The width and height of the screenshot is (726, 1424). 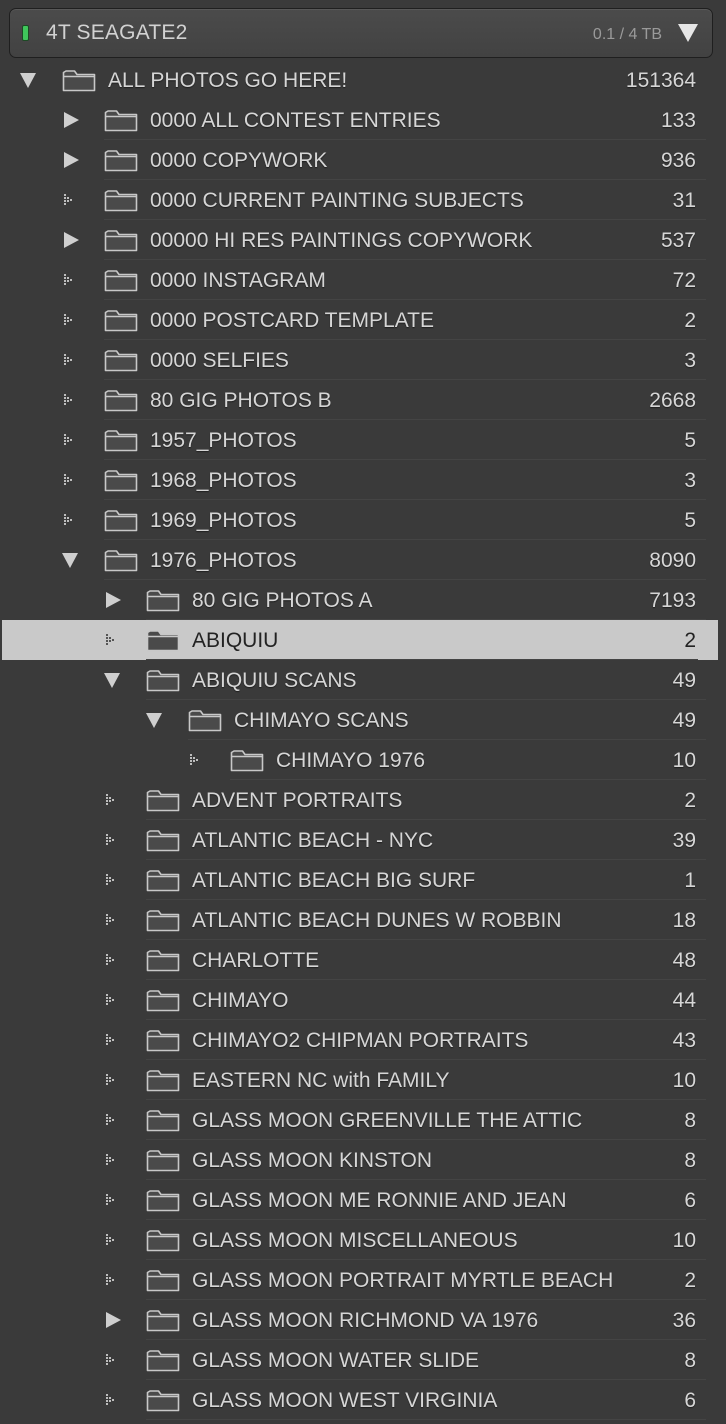 I want to click on folder-row: 0000 CURRENT PAINTING SUBJECTS 31, so click(x=363, y=200).